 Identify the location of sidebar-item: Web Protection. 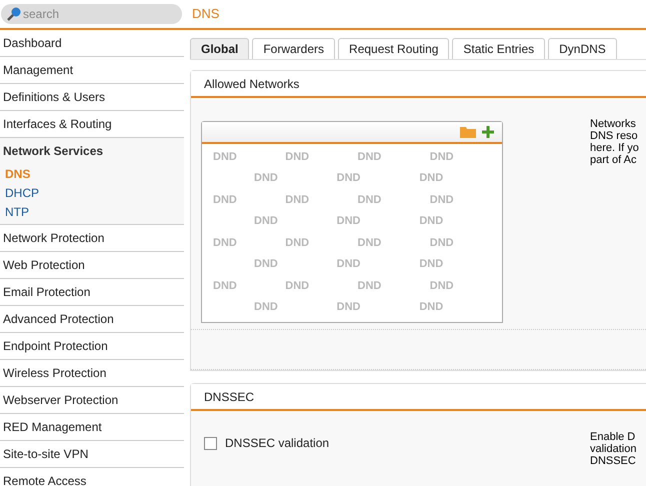
(92, 265).